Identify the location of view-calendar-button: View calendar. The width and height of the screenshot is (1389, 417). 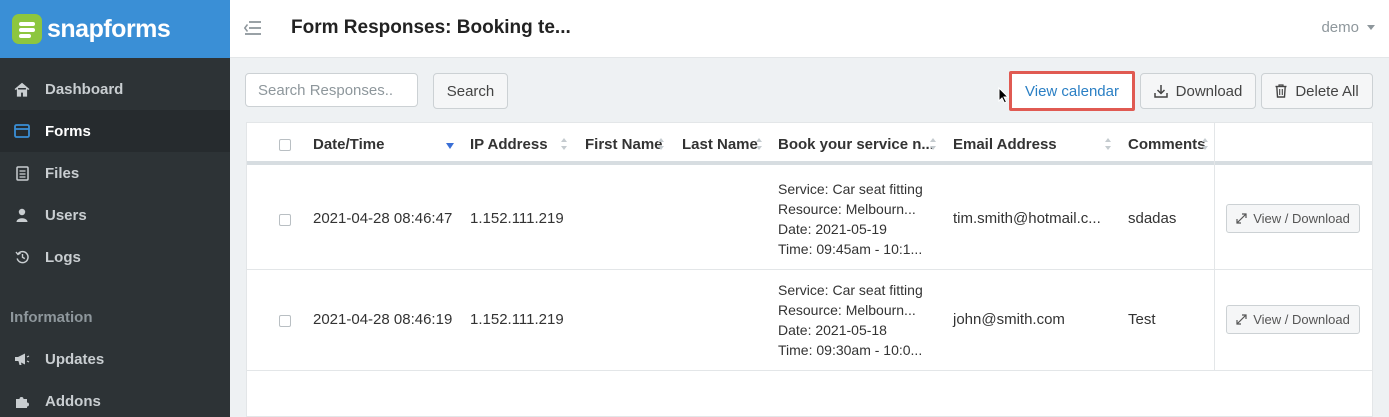
(1072, 91).